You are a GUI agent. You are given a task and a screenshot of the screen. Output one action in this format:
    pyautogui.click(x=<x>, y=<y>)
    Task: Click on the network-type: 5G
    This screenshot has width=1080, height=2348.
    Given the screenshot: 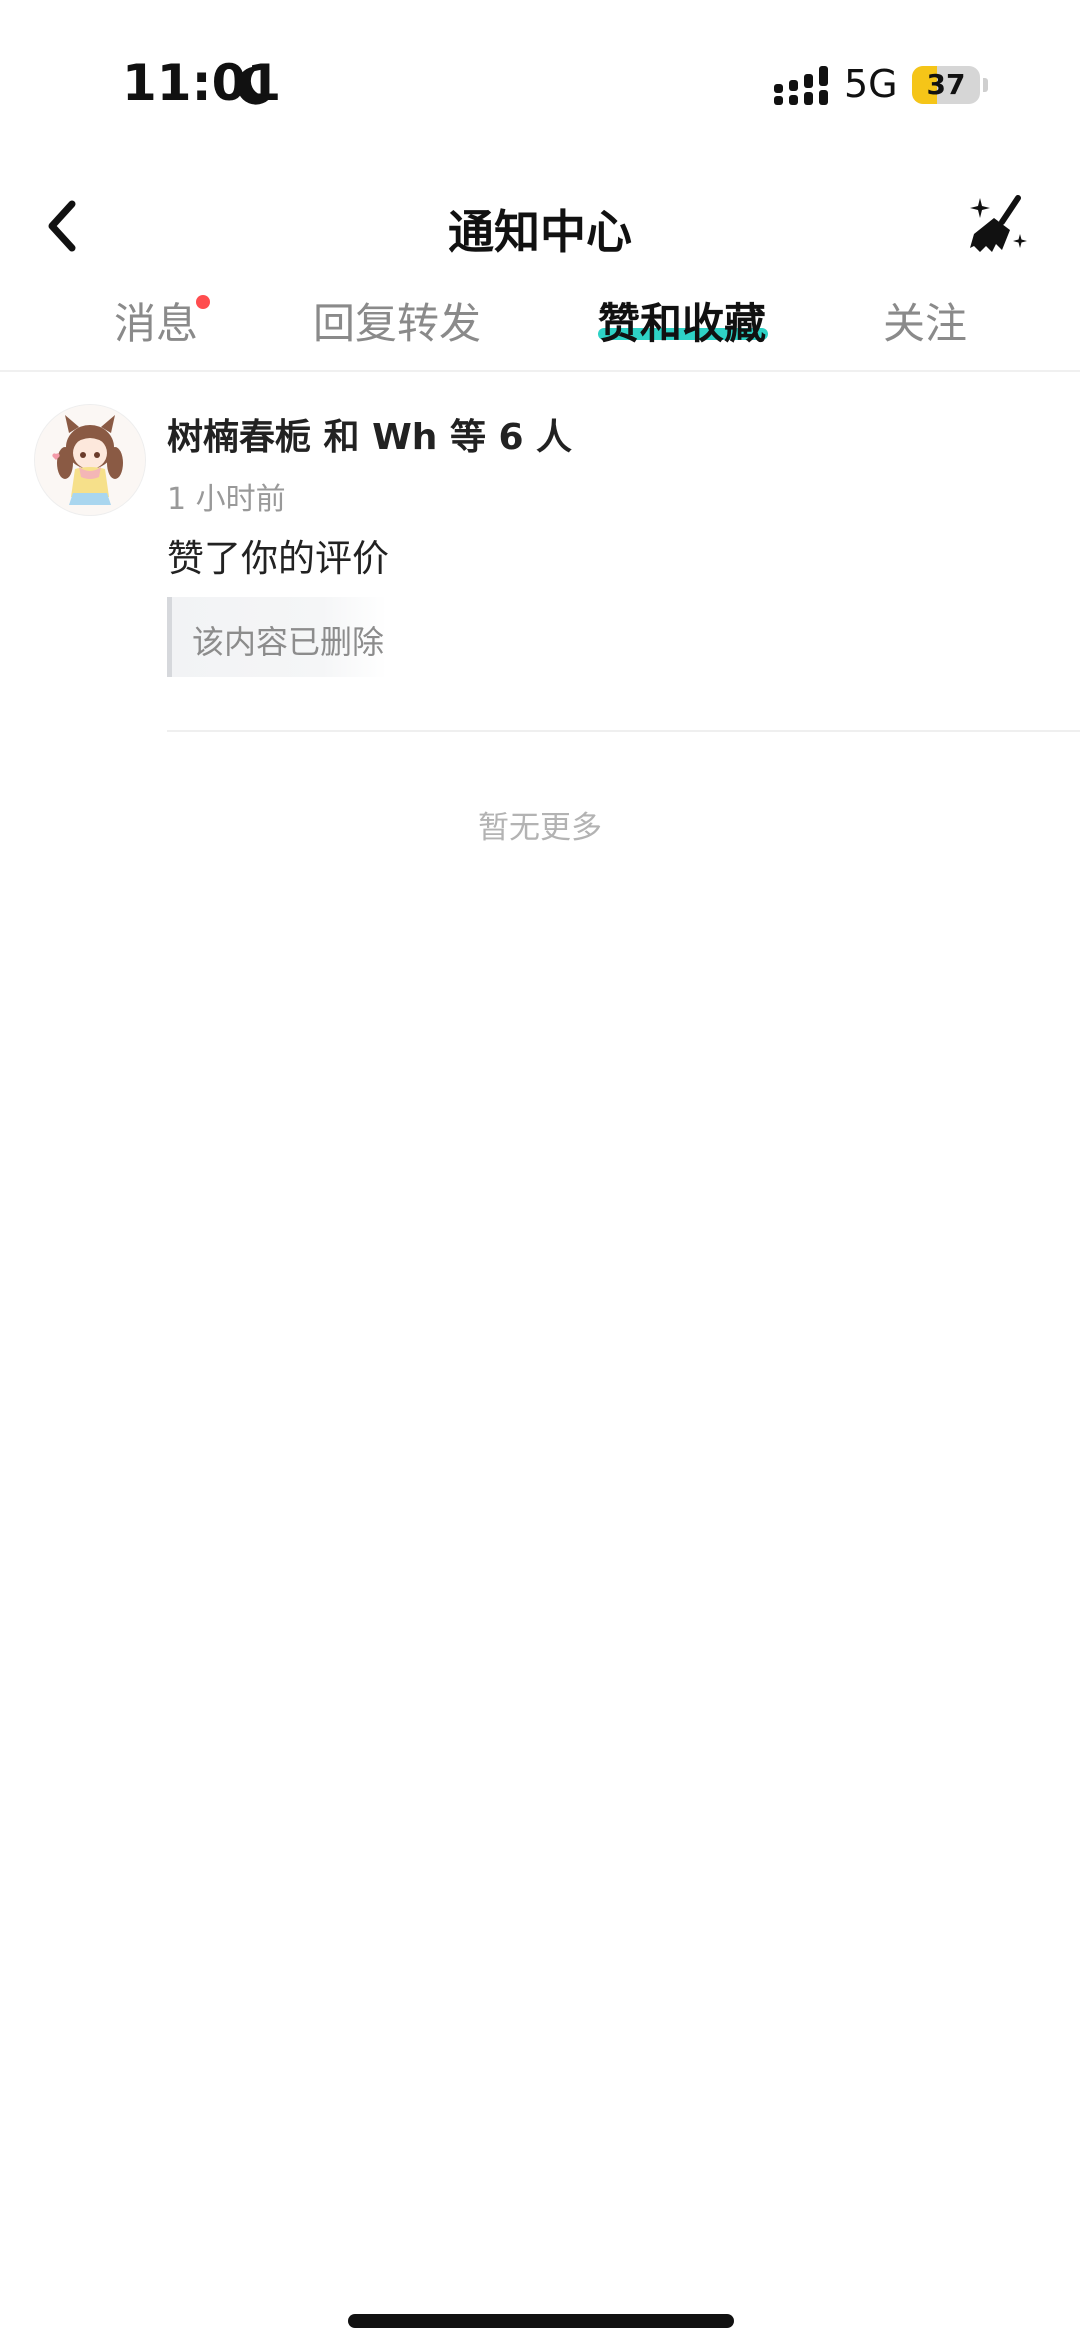 What is the action you would take?
    pyautogui.click(x=871, y=84)
    